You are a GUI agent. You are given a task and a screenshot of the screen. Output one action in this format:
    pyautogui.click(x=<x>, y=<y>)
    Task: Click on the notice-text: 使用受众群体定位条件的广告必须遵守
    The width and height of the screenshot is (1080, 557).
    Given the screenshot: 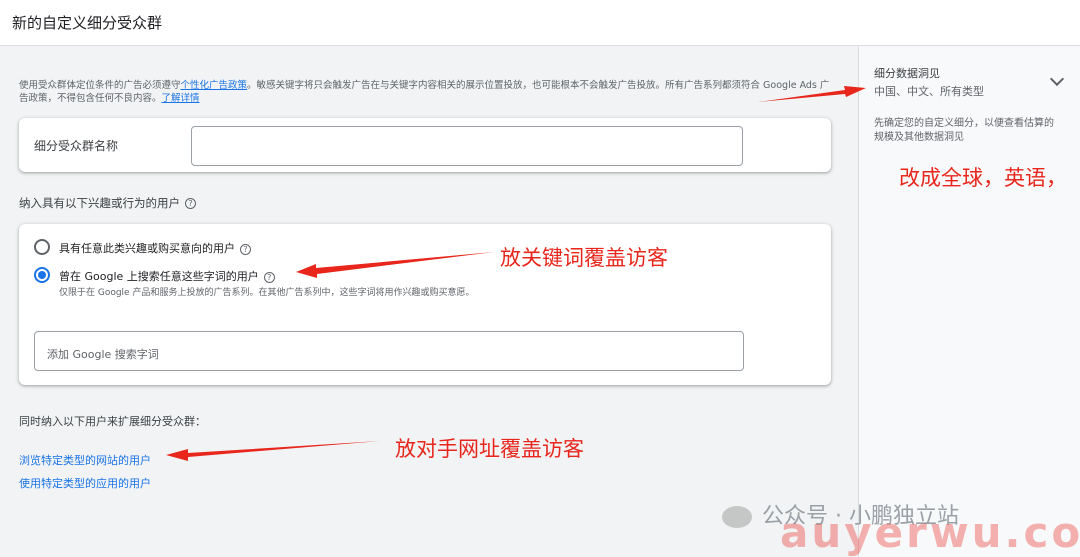 What is the action you would take?
    pyautogui.click(x=100, y=85)
    